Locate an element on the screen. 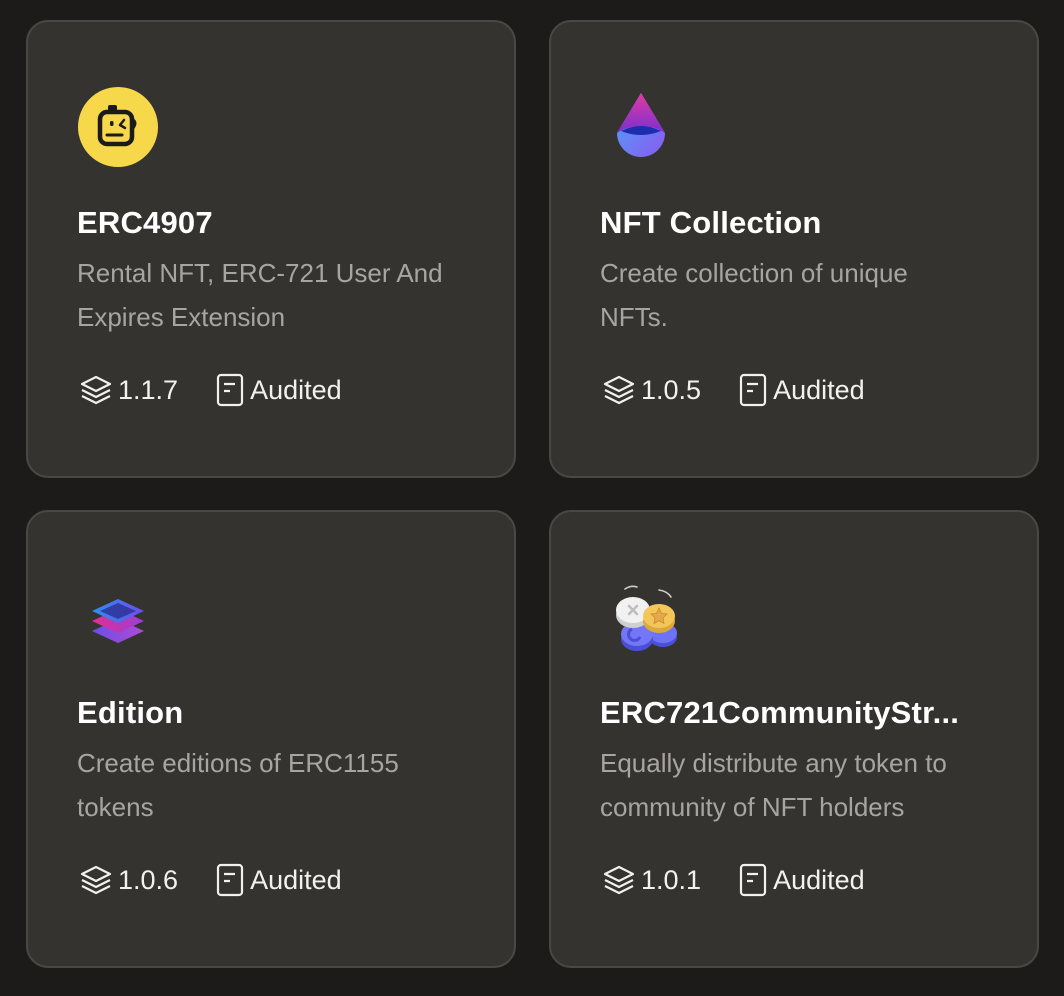  version-label: 1.0.6 is located at coordinates (148, 879).